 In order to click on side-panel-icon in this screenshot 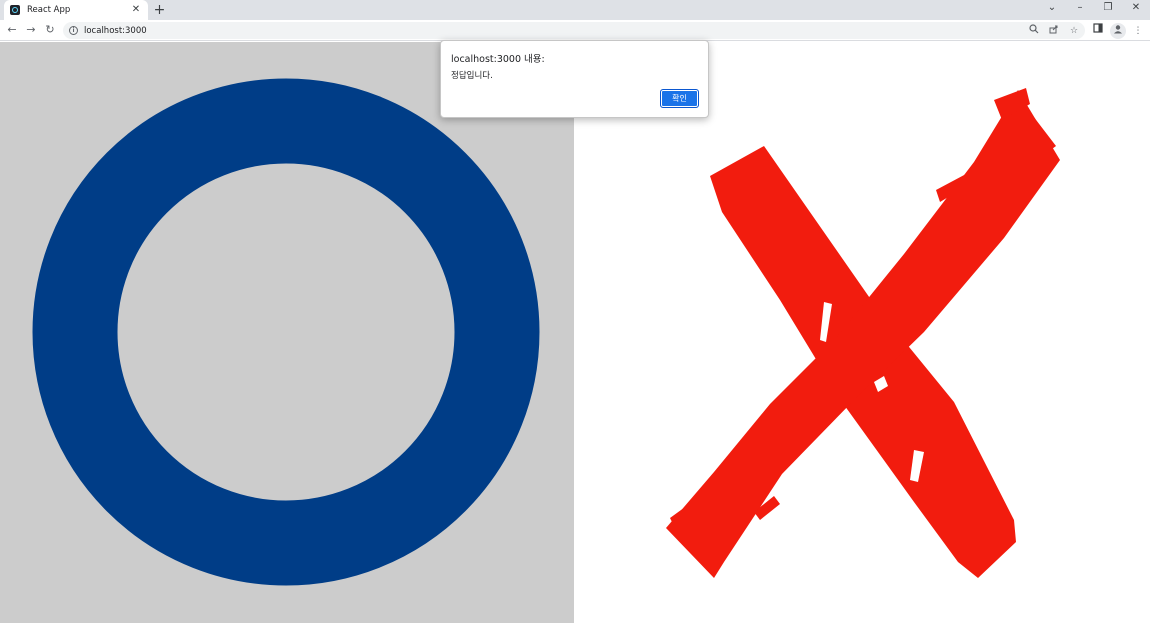, I will do `click(1098, 30)`.